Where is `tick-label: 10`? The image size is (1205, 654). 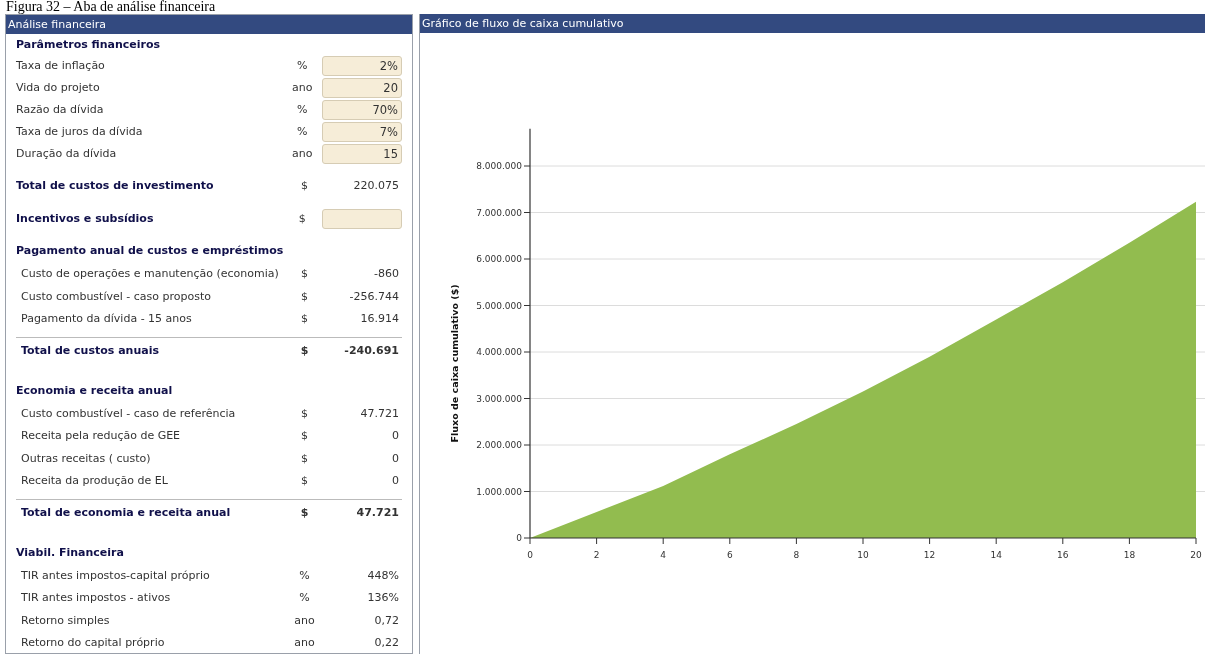
tick-label: 10 is located at coordinates (863, 555).